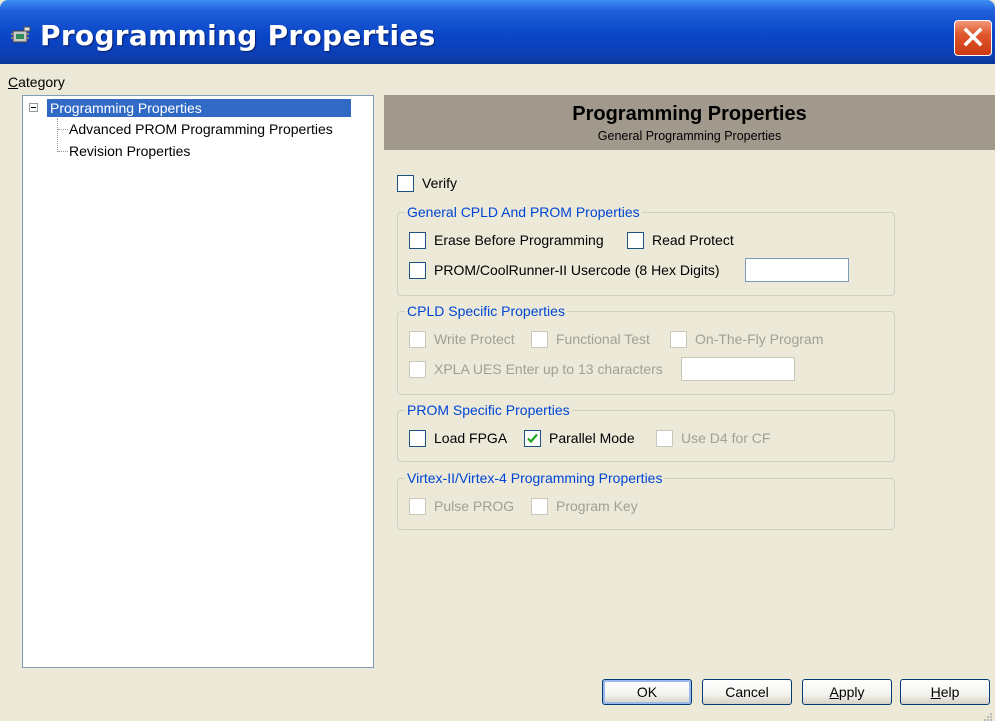 The height and width of the screenshot is (721, 995). I want to click on read-protect-label: Read Protect, so click(693, 240).